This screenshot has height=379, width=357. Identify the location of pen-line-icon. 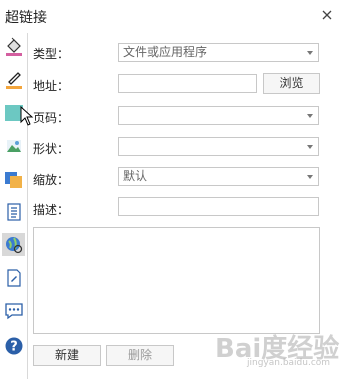
(13, 79).